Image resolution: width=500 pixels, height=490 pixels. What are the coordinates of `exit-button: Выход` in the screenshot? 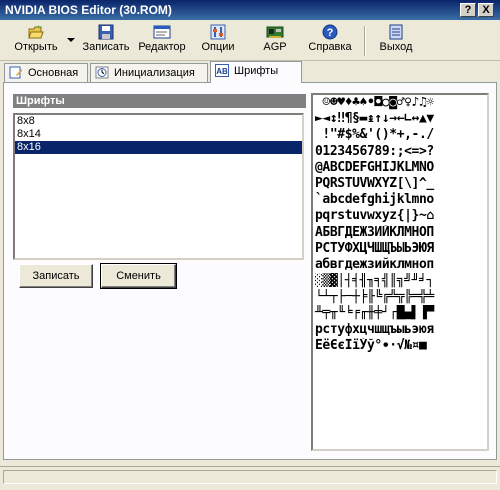 It's located at (396, 41).